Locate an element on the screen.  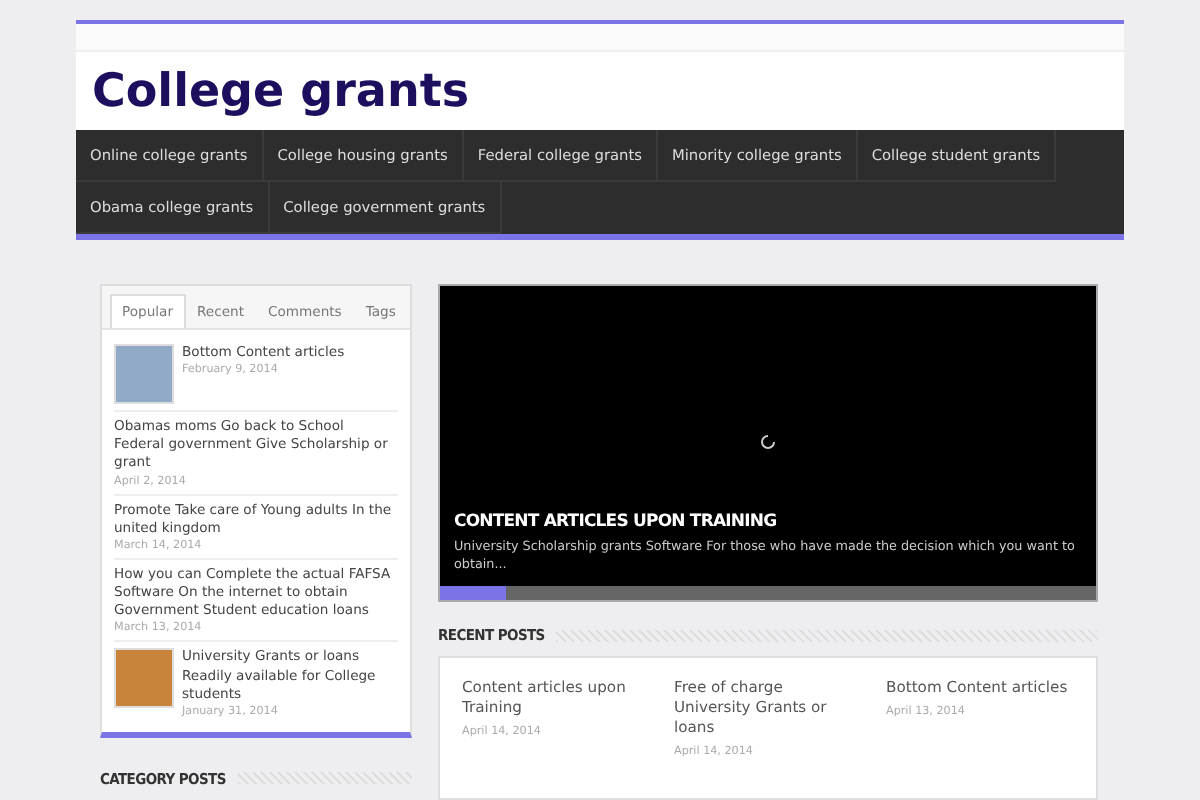
slide-title: CONTENT ARTICLES UPON TRAINING is located at coordinates (768, 522).